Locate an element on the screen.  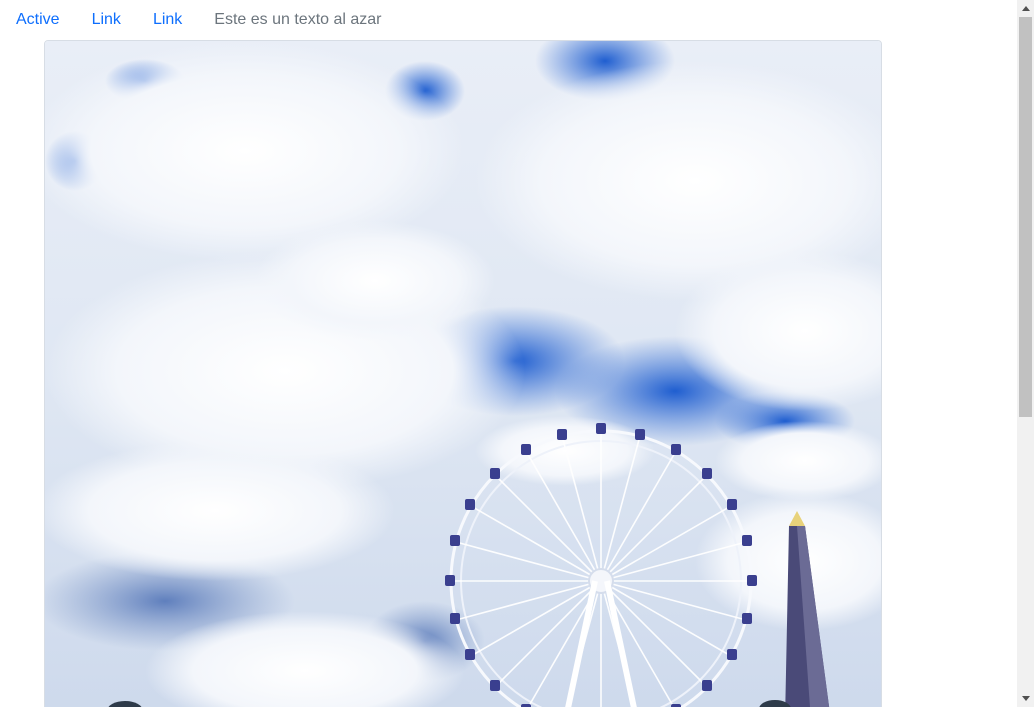
scroll-thumb is located at coordinates (1025, 217).